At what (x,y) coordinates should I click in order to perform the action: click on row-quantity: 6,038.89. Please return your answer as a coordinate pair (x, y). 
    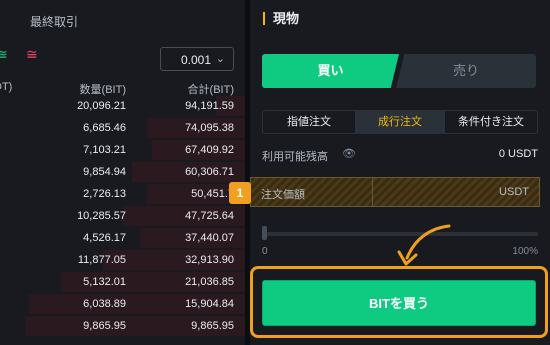
    Looking at the image, I should click on (104, 304).